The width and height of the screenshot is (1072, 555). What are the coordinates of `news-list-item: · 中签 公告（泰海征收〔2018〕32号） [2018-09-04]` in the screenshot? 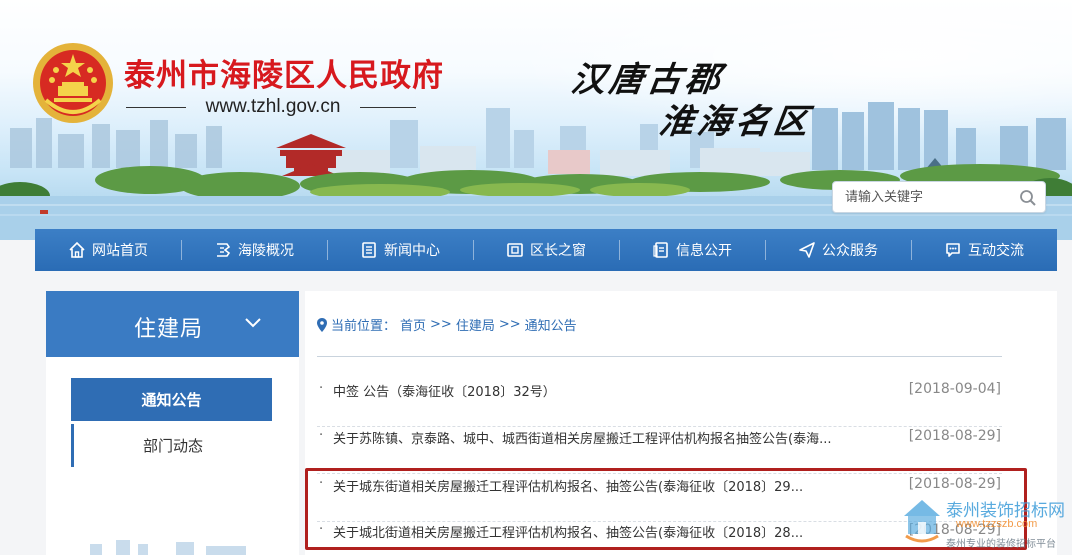 It's located at (659, 404).